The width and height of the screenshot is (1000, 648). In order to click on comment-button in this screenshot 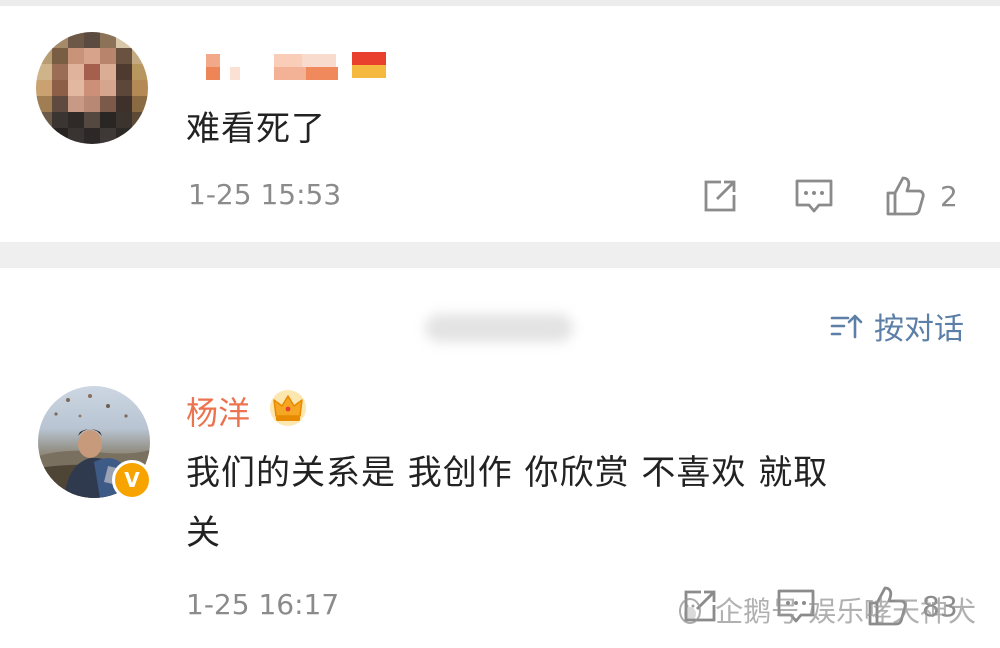, I will do `click(814, 196)`.